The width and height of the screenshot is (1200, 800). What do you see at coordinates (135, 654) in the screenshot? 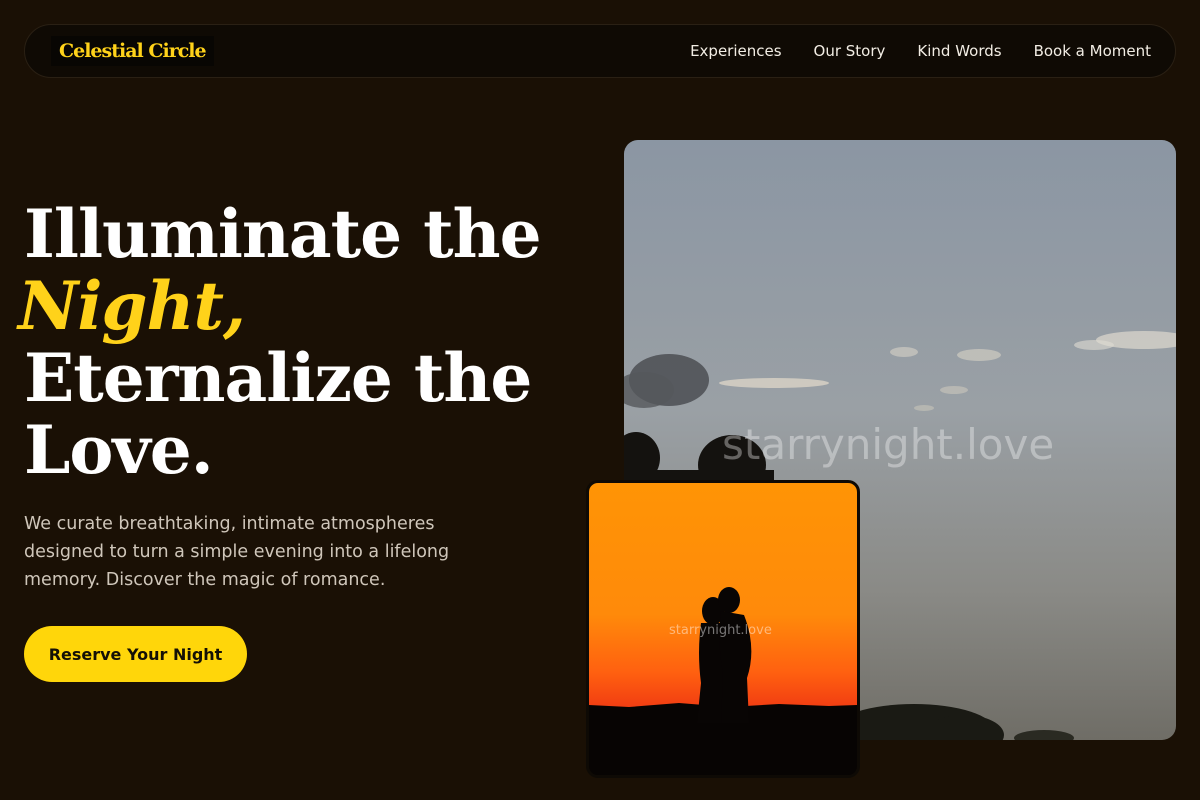
I see `reserve-your-night-button: Reserve Your Night` at bounding box center [135, 654].